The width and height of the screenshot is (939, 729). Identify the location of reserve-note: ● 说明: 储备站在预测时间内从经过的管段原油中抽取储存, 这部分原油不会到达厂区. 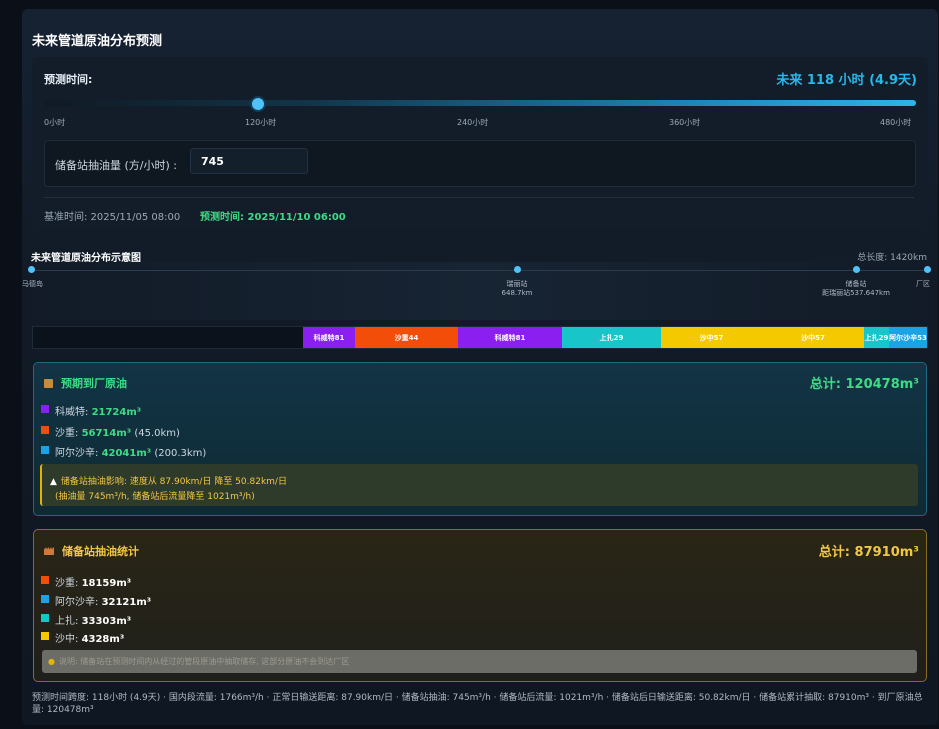
(198, 661).